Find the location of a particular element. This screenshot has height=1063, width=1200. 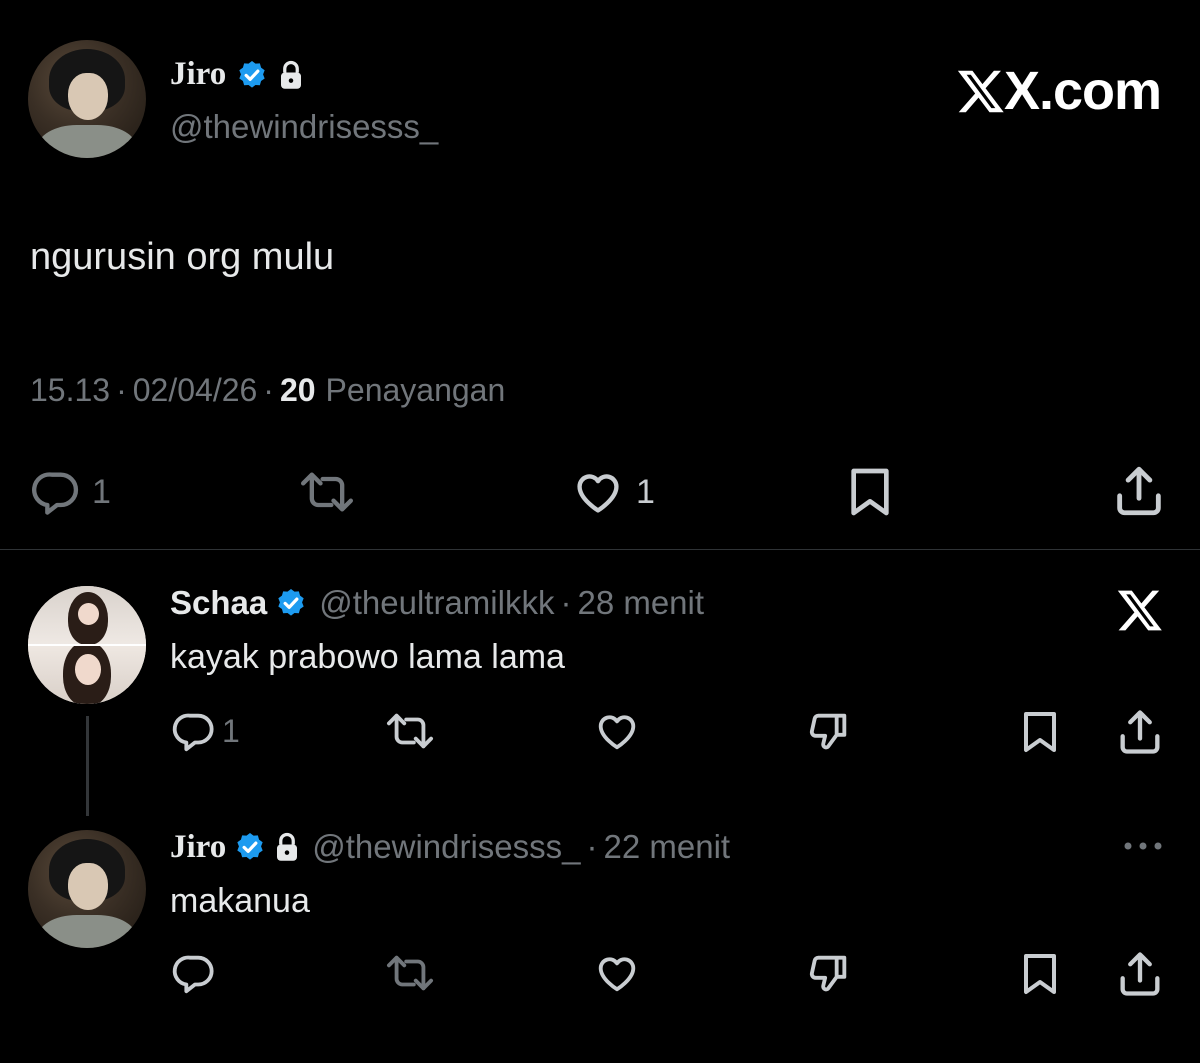

x-watermark: X.com is located at coordinates (1059, 91).